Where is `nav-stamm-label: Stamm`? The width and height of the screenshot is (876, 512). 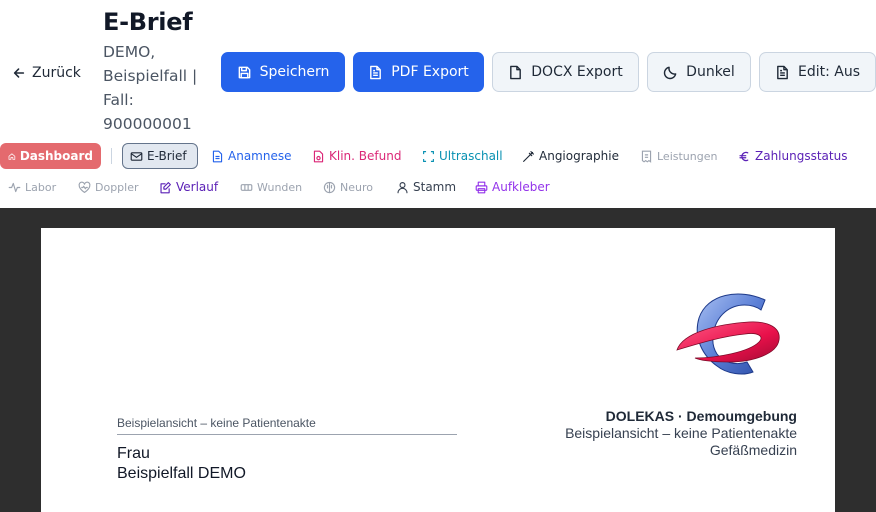 nav-stamm-label: Stamm is located at coordinates (435, 187).